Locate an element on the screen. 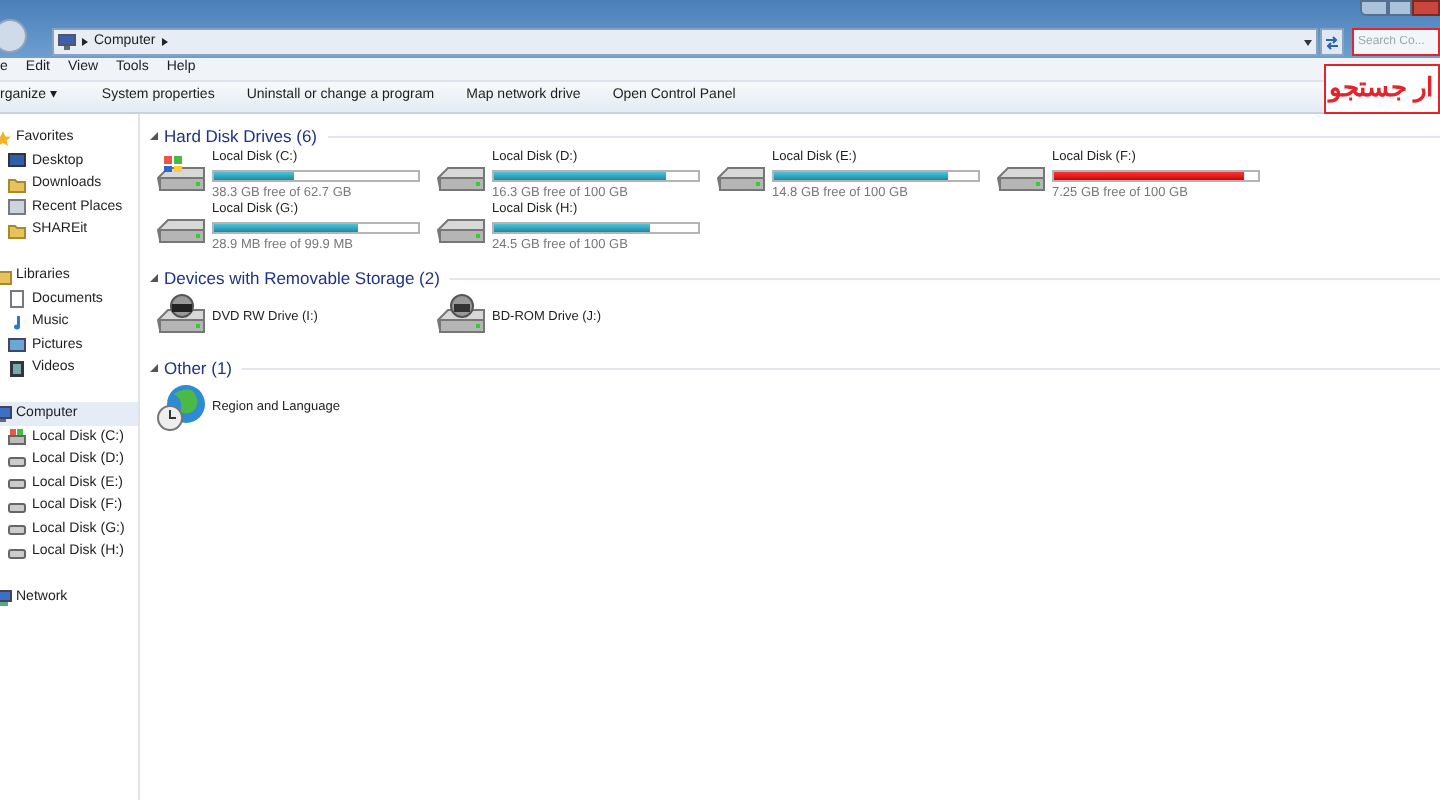 The width and height of the screenshot is (1440, 800). document-icon is located at coordinates (17, 299).